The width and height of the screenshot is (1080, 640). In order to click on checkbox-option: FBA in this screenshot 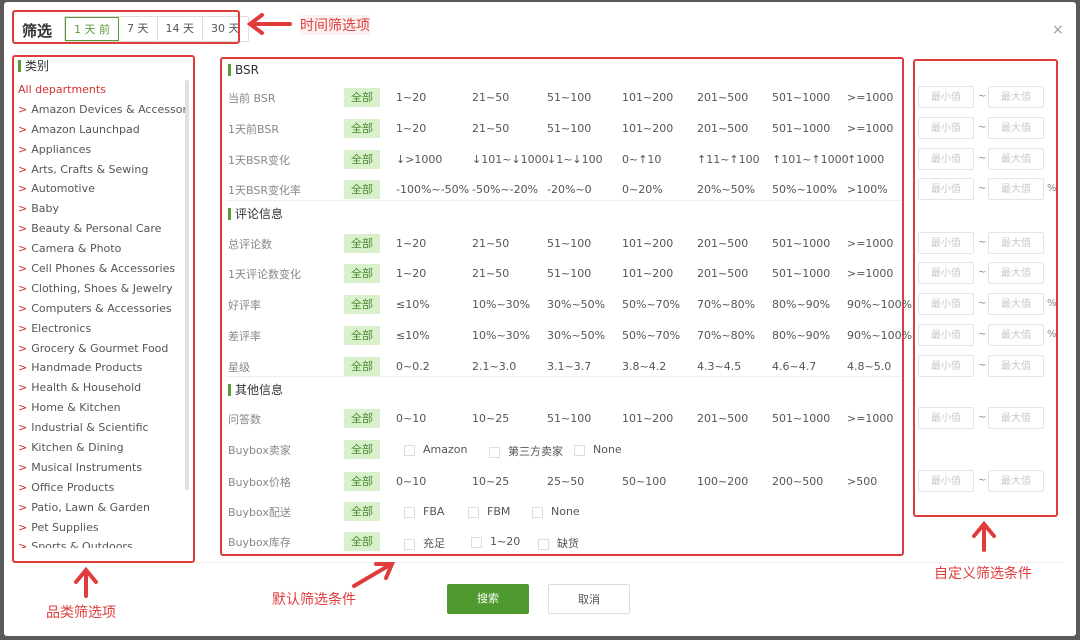, I will do `click(424, 511)`.